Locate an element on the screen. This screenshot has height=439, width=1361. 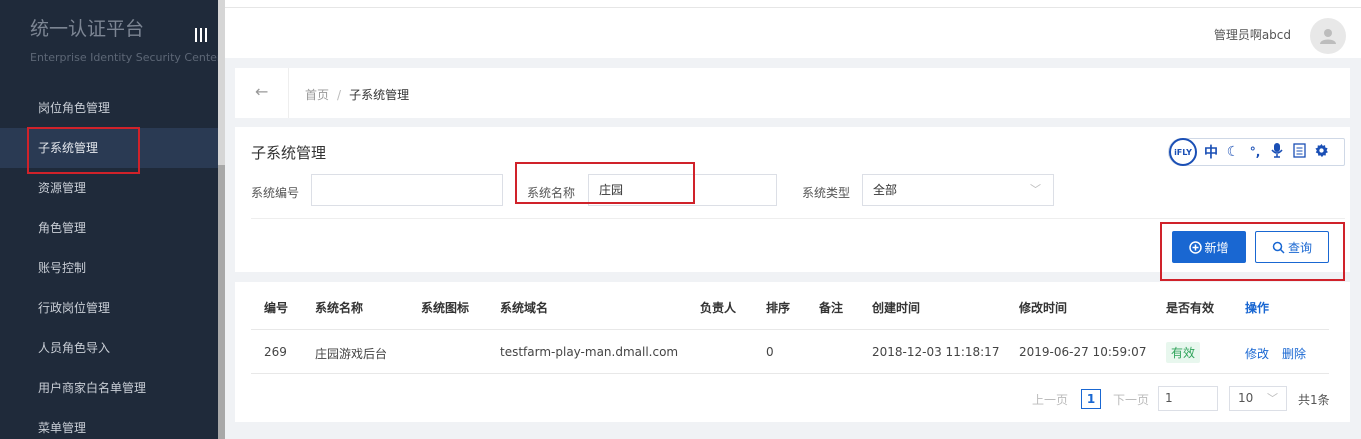
cell-modified: 2019-06-27 10:59:07 is located at coordinates (1083, 352).